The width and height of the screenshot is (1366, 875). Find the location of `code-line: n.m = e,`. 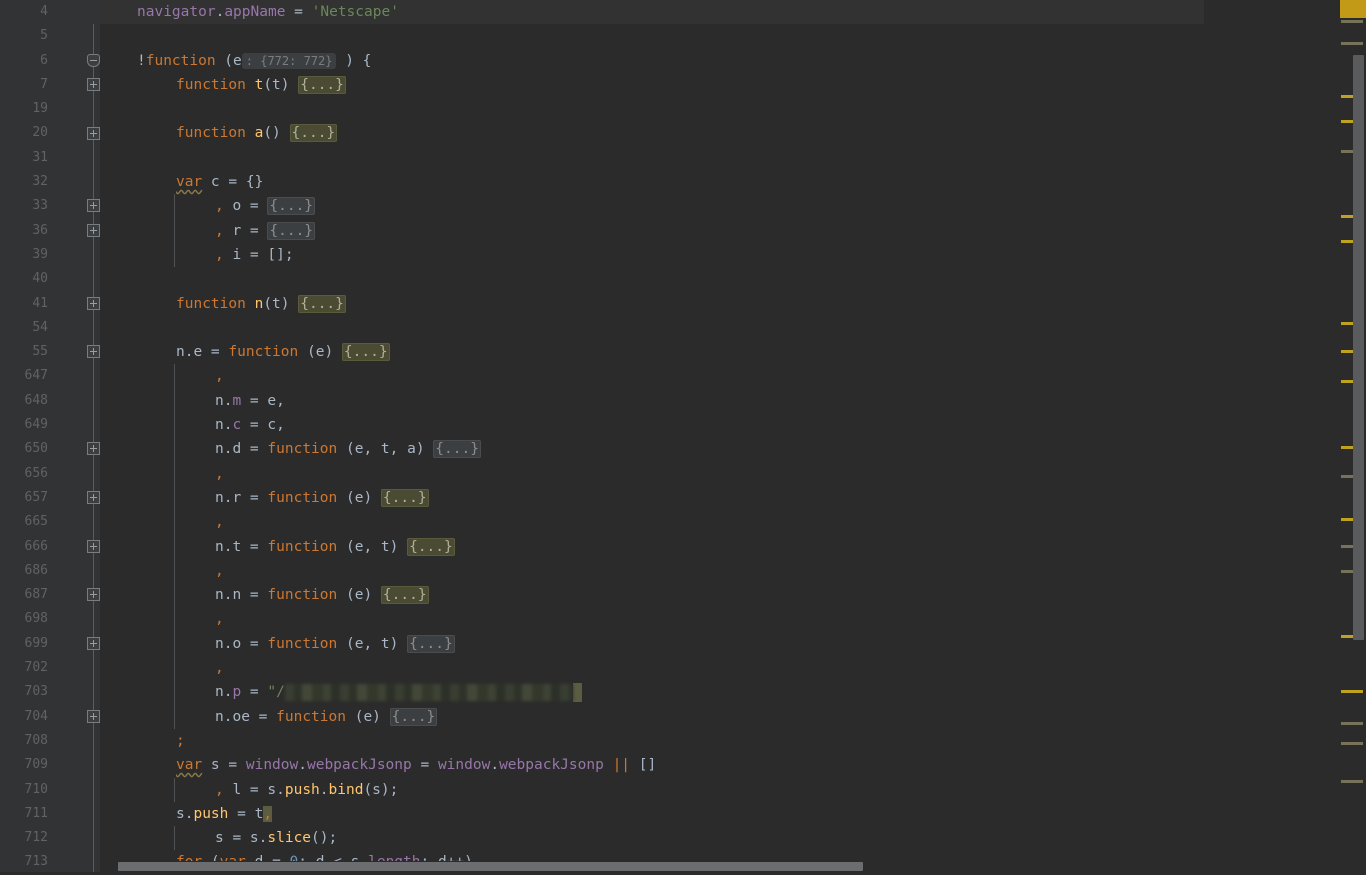

code-line: n.m = e, is located at coordinates (652, 401).